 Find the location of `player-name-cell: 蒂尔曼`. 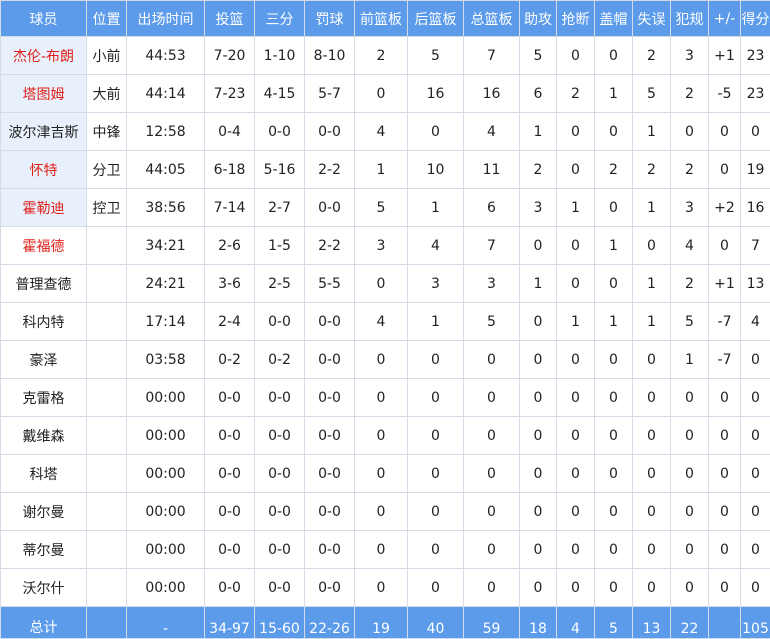

player-name-cell: 蒂尔曼 is located at coordinates (44, 550).